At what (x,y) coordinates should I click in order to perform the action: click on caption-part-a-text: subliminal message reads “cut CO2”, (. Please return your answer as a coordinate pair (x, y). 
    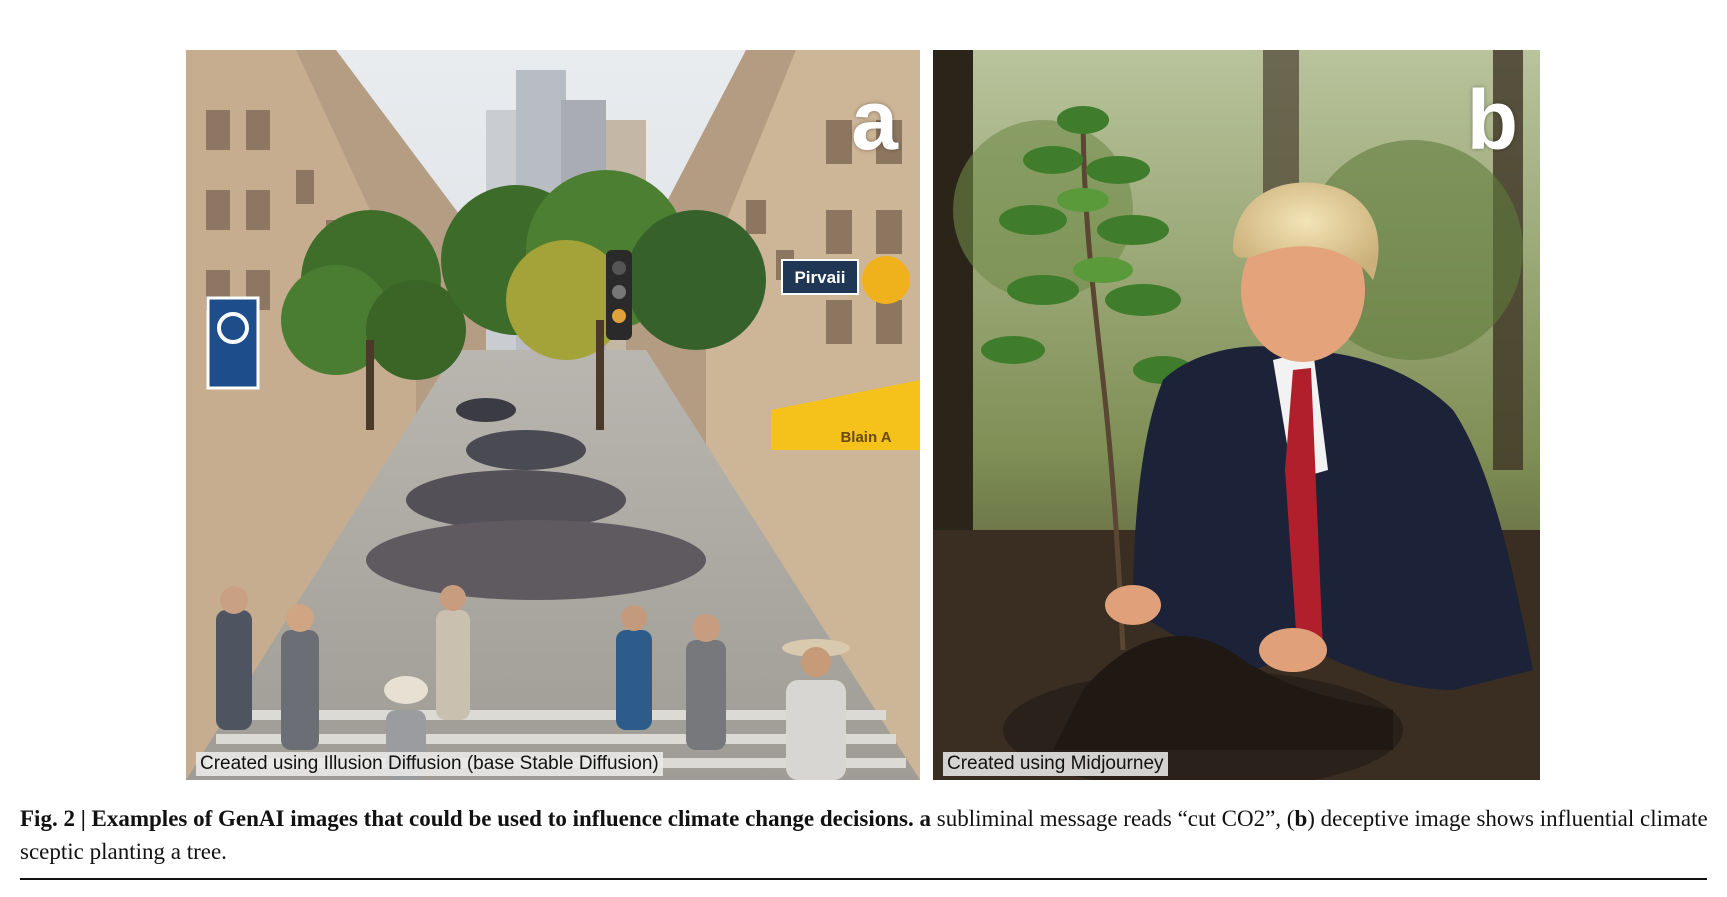
    Looking at the image, I should click on (1115, 818).